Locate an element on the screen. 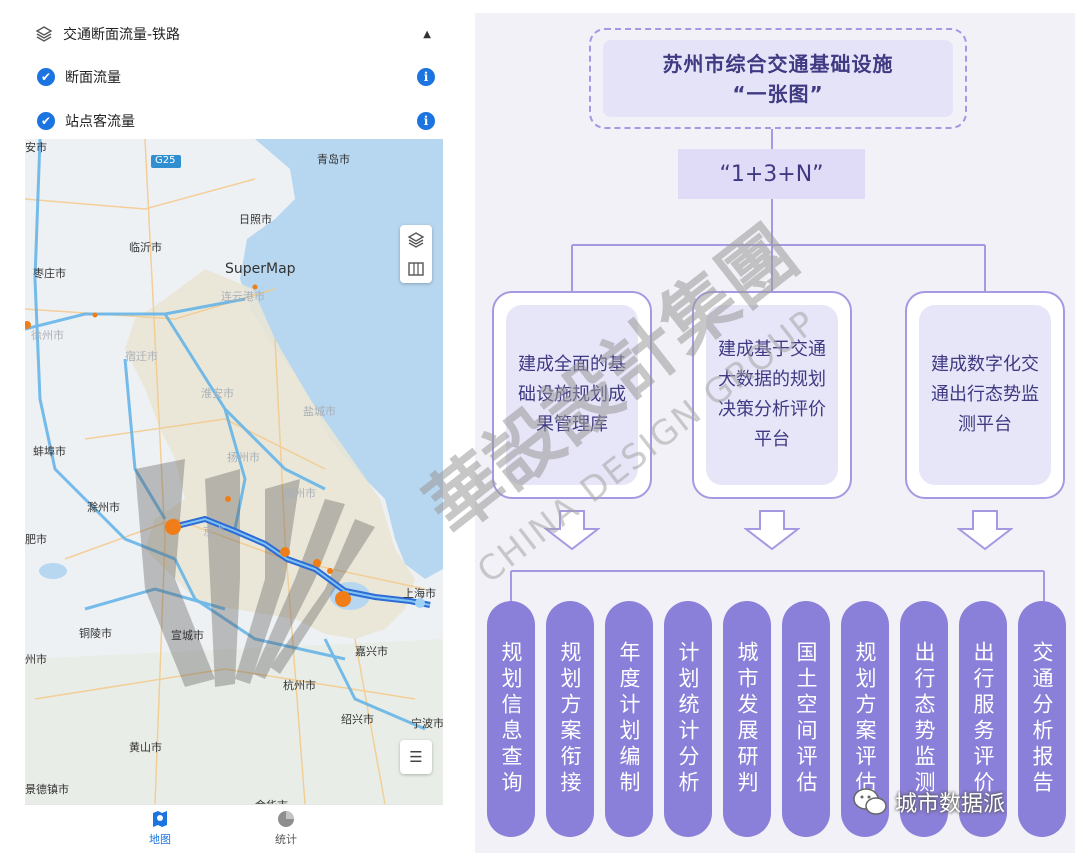 The height and width of the screenshot is (853, 1080). map-icon is located at coordinates (416, 268).